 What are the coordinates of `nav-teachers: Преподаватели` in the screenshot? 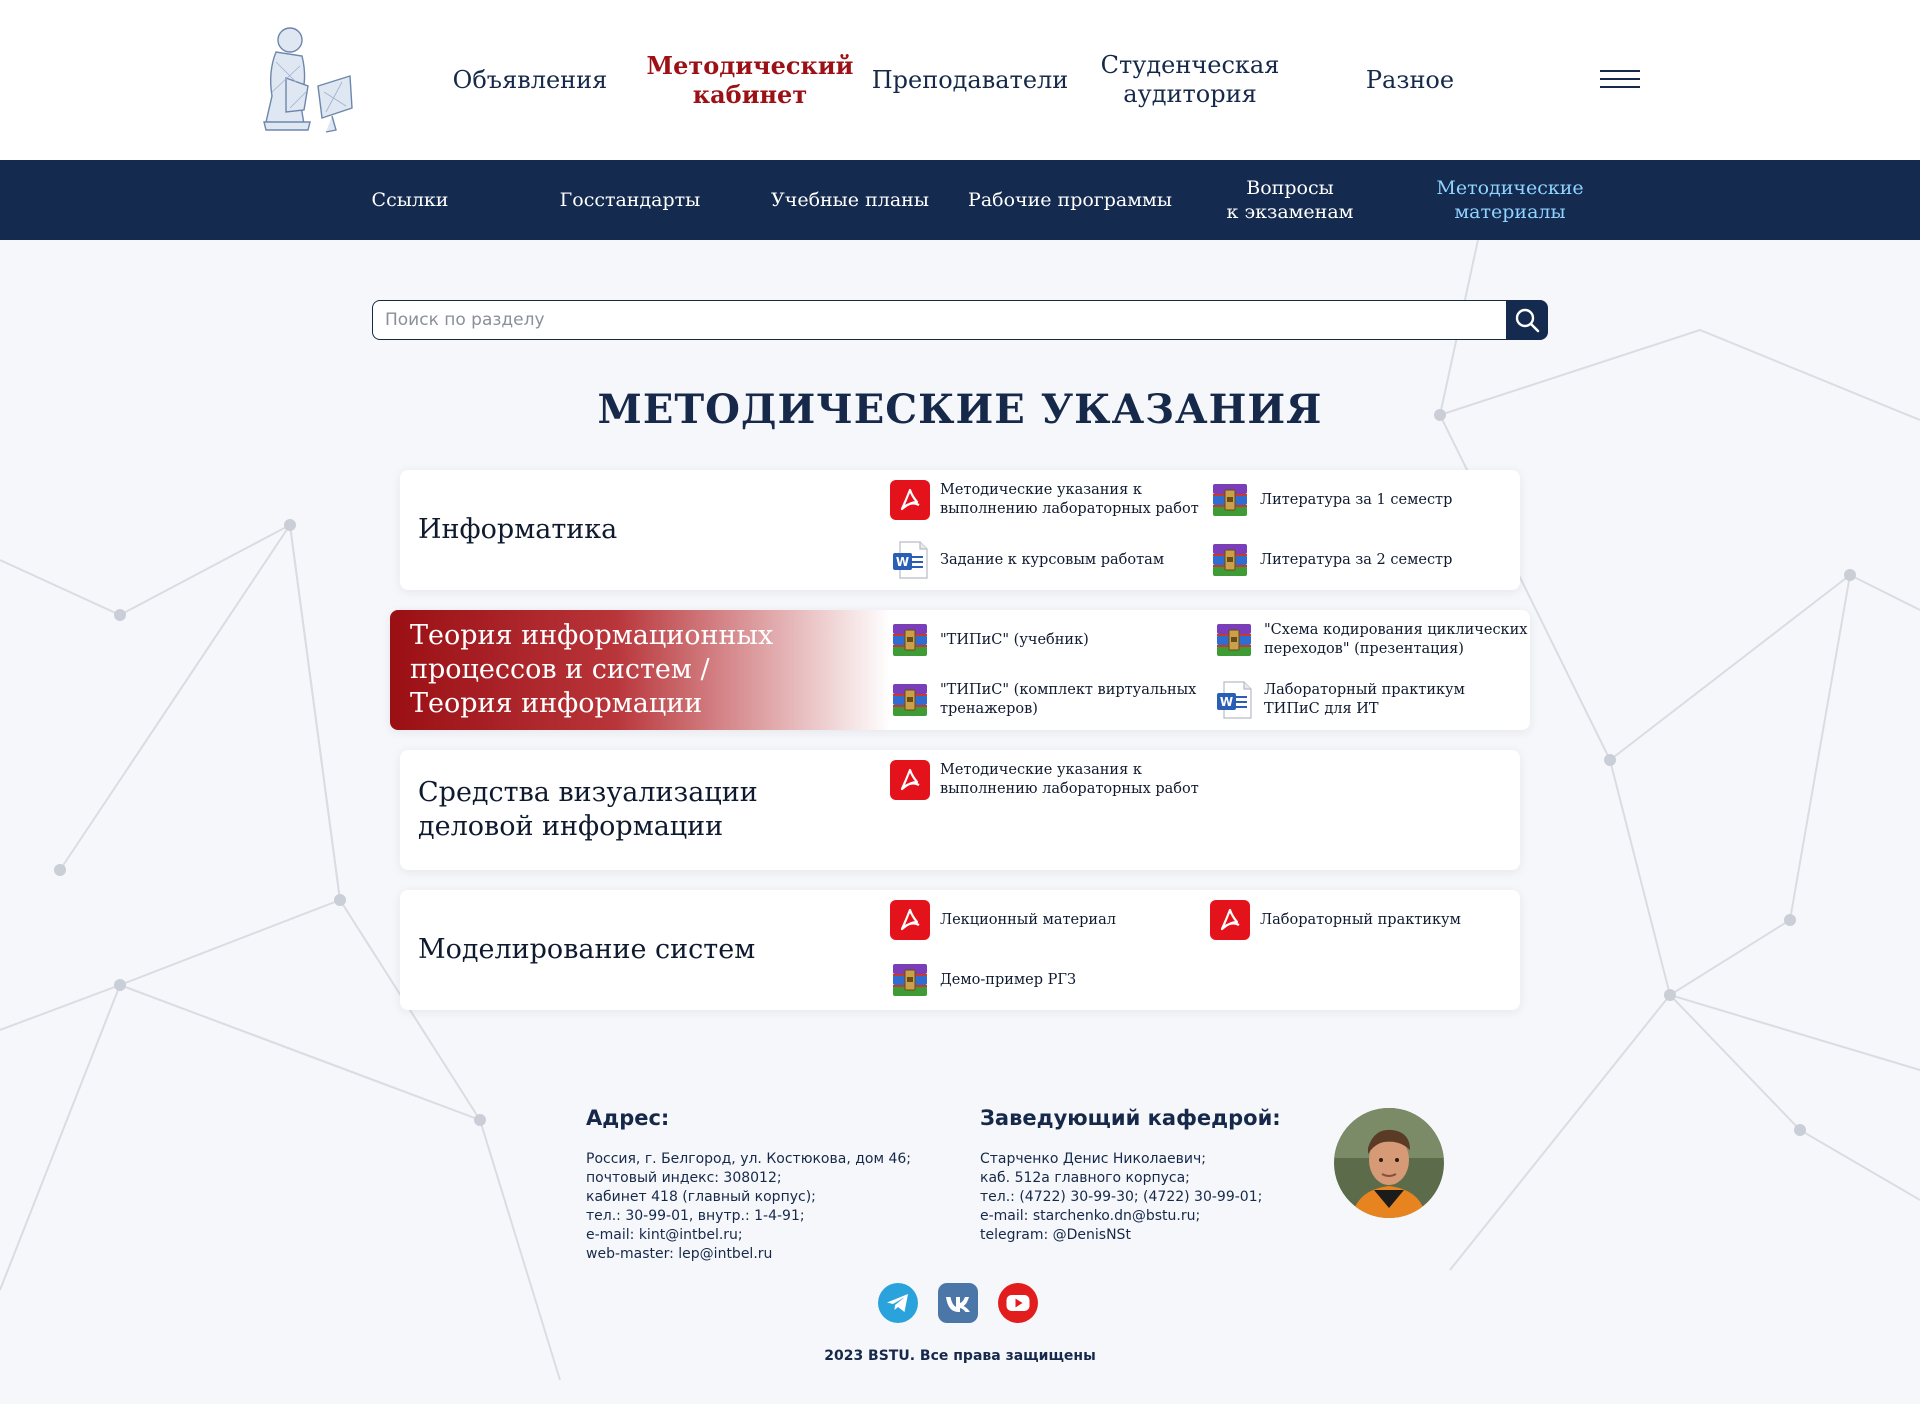 It's located at (970, 80).